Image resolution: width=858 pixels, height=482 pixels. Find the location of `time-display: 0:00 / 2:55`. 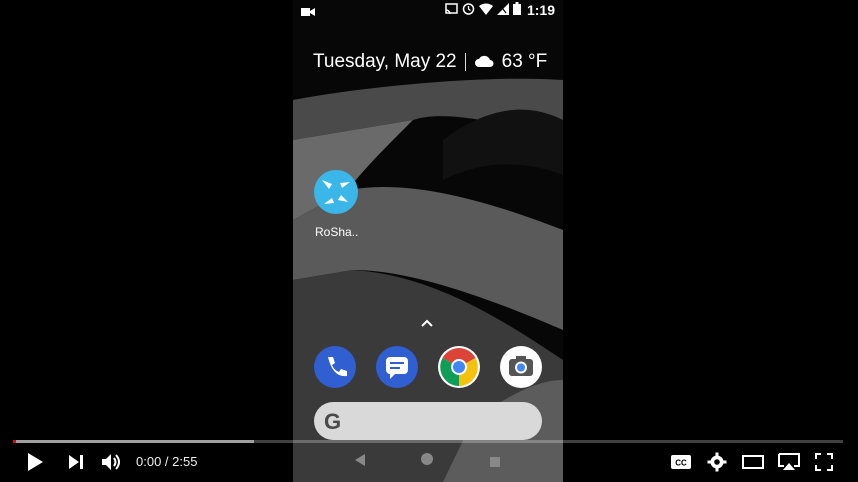

time-display: 0:00 / 2:55 is located at coordinates (167, 461).